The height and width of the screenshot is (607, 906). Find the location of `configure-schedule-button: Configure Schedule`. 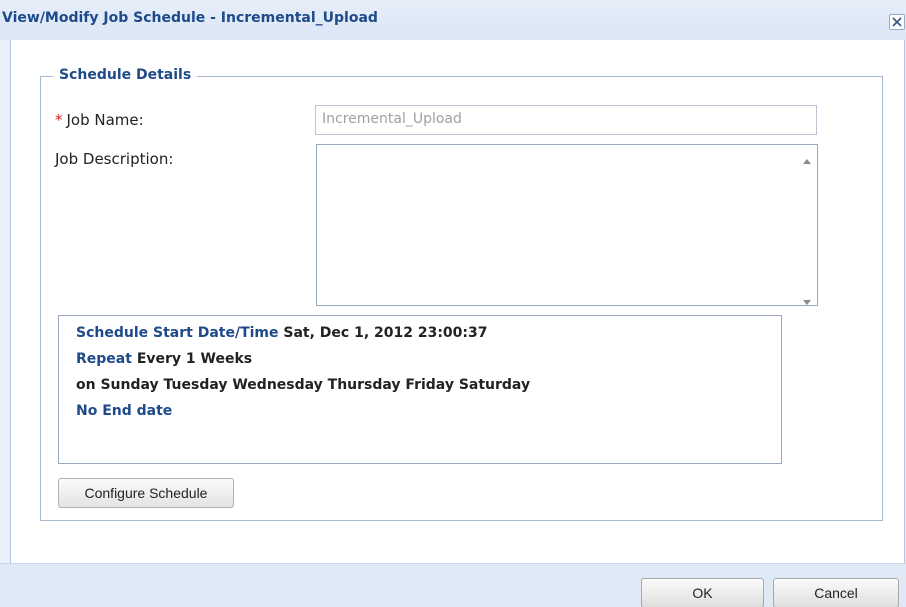

configure-schedule-button: Configure Schedule is located at coordinates (146, 493).